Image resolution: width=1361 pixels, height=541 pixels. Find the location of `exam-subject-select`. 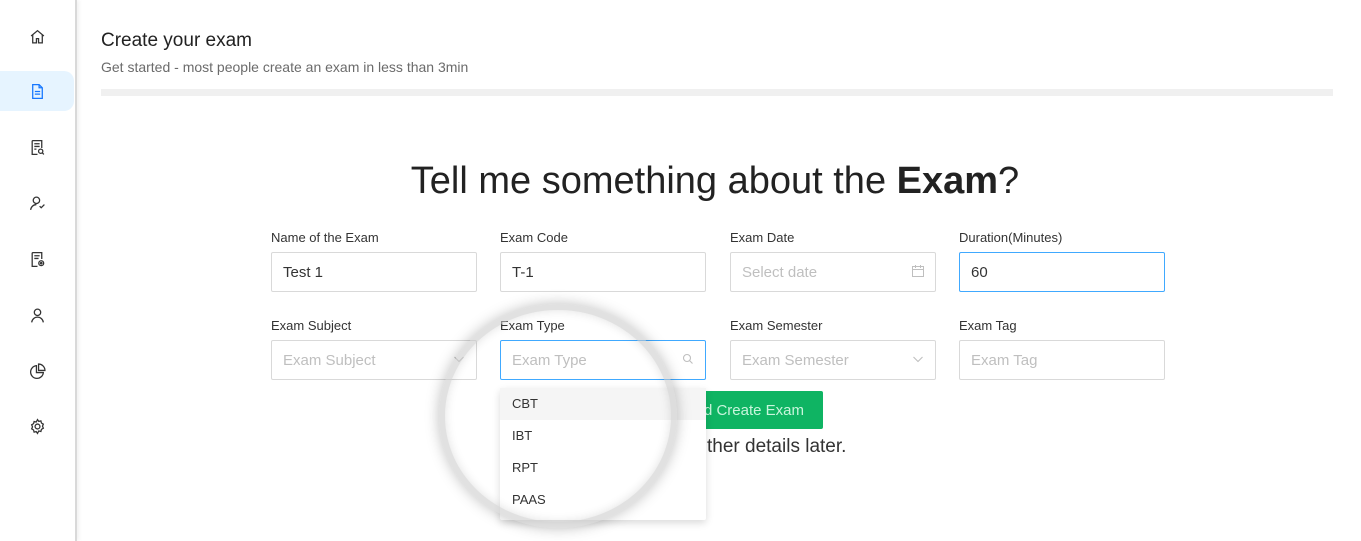

exam-subject-select is located at coordinates (374, 360).